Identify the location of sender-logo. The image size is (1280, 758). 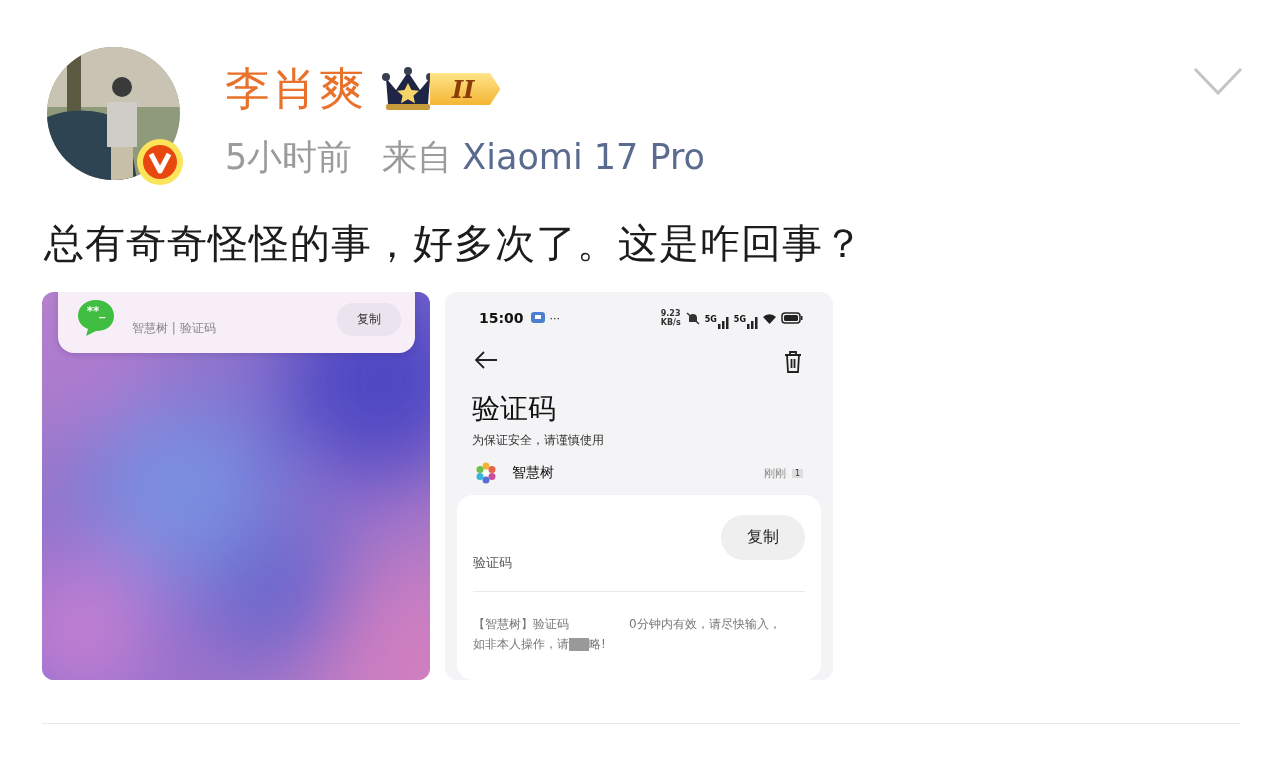
(486, 473).